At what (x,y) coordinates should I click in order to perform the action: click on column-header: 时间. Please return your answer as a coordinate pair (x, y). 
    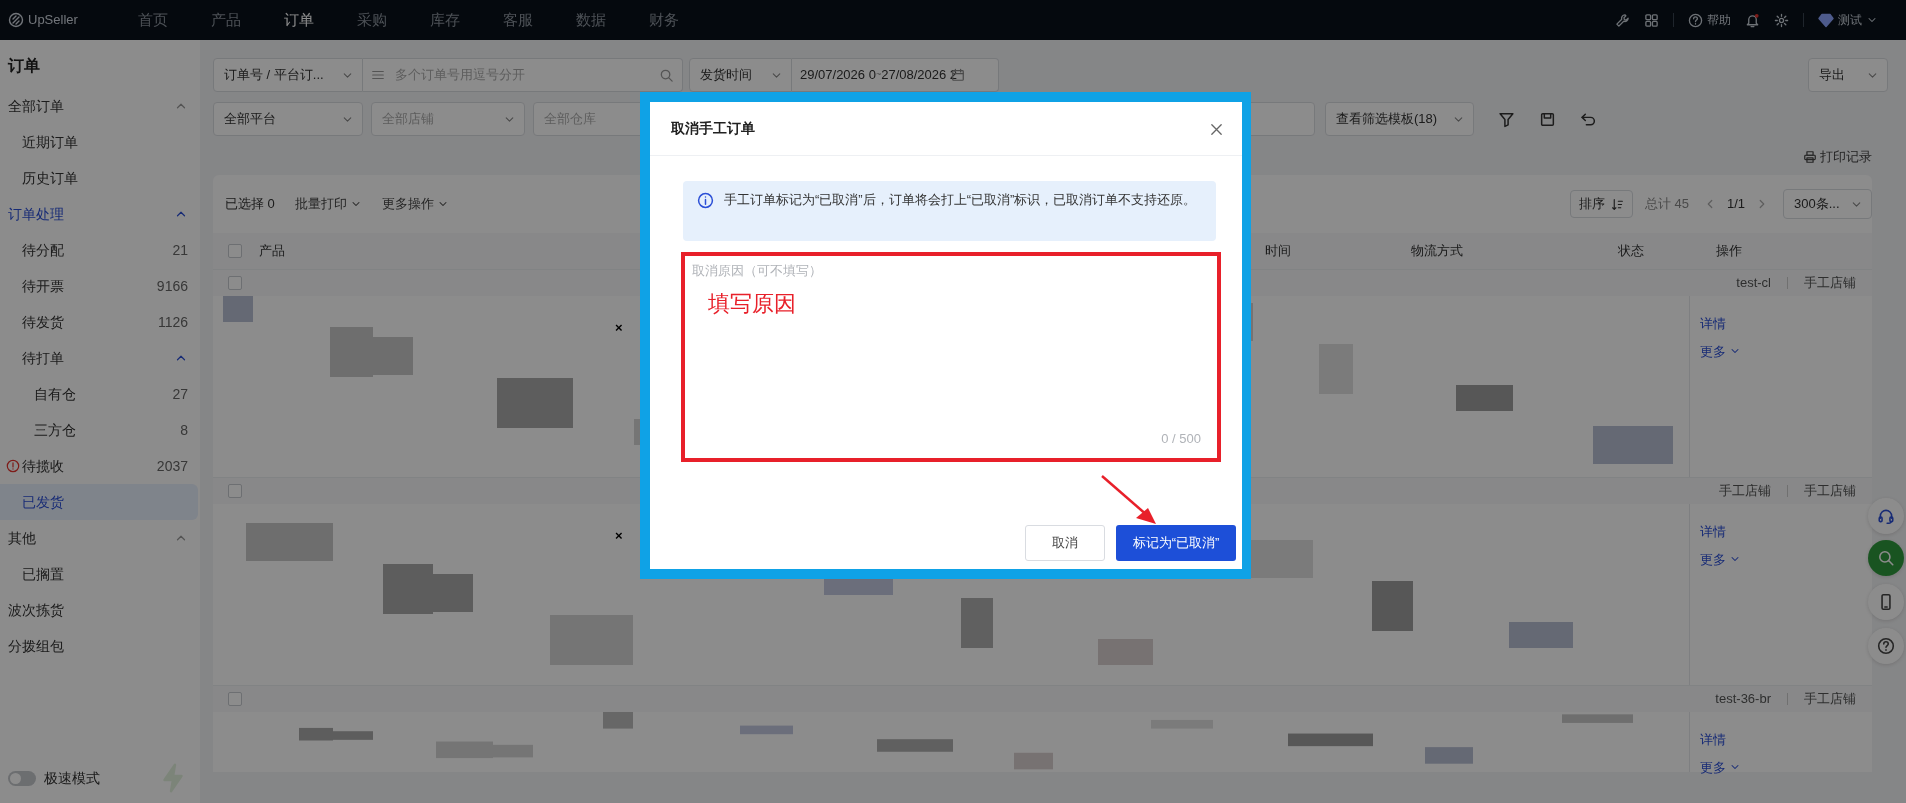
    Looking at the image, I should click on (1278, 251).